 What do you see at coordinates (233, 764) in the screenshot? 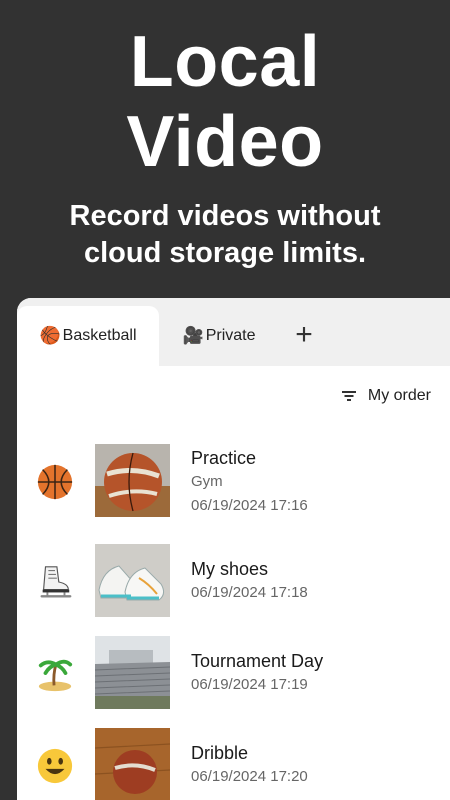
I see `video-row: Dribble 06/19/2024 17:20` at bounding box center [233, 764].